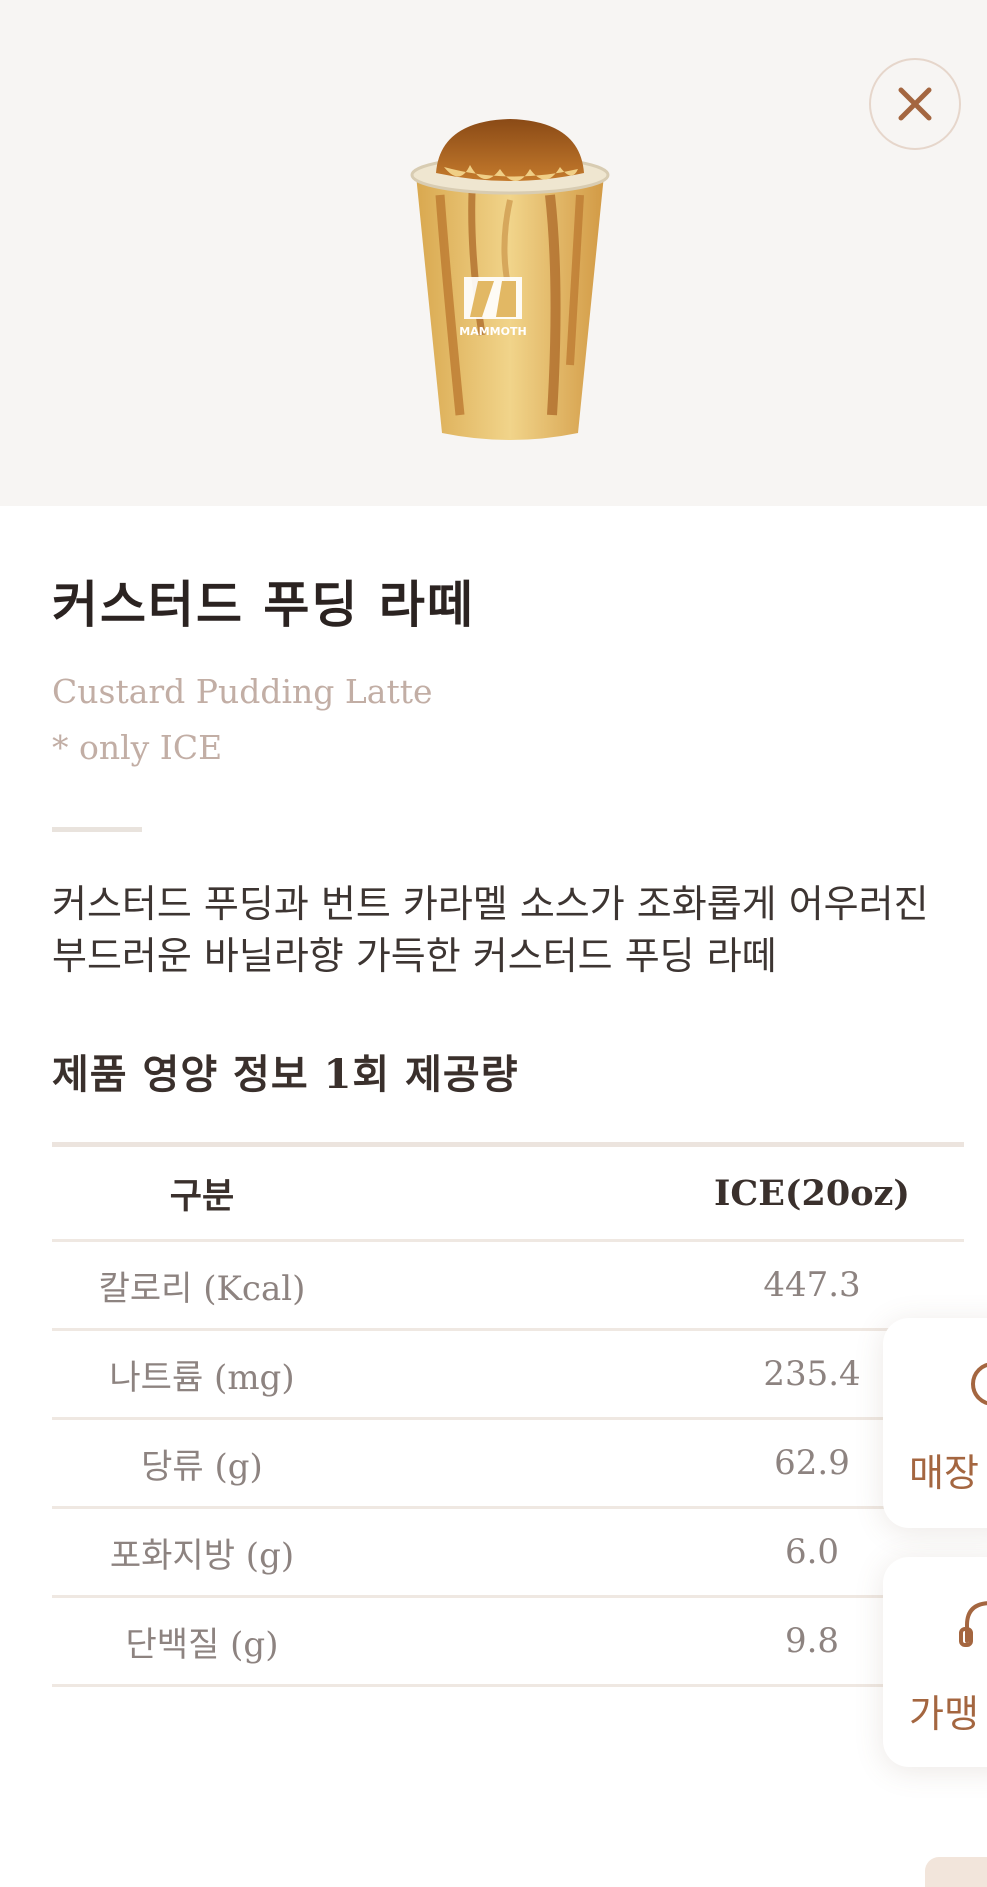 This screenshot has width=987, height=1887. I want to click on store-finder-button: 매장, so click(935, 1423).